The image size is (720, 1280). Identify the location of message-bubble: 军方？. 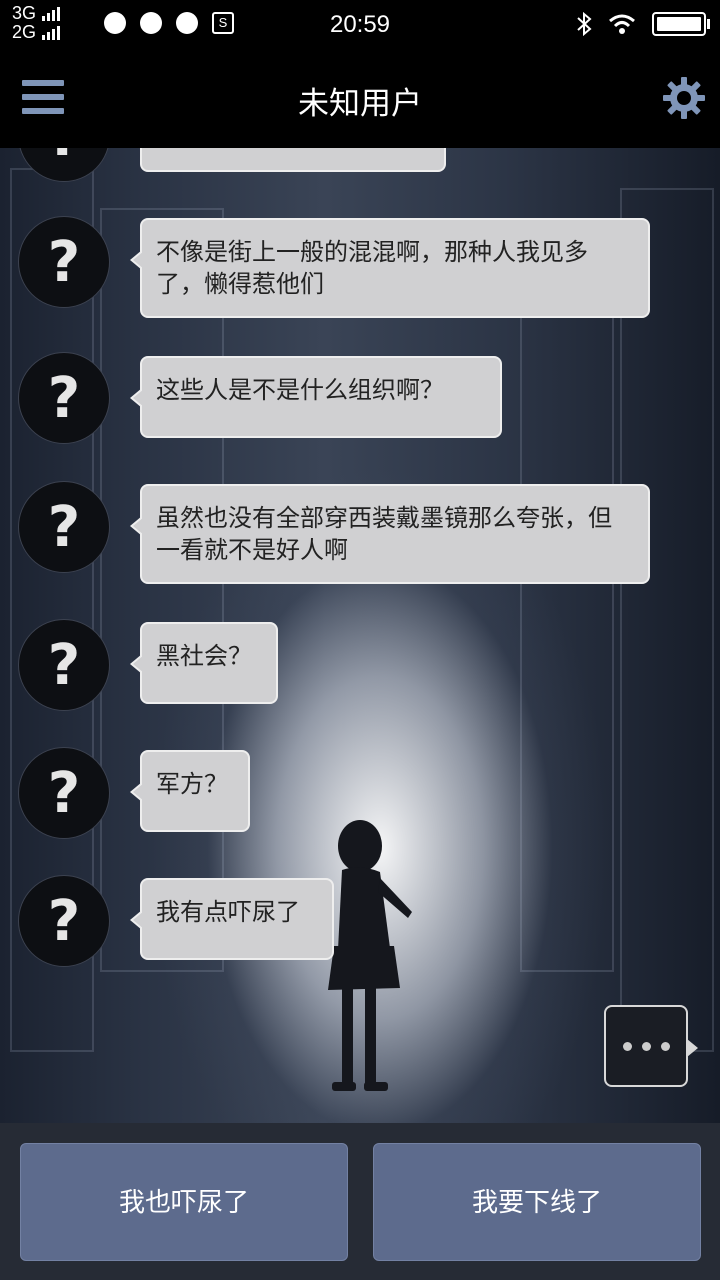
(190, 791).